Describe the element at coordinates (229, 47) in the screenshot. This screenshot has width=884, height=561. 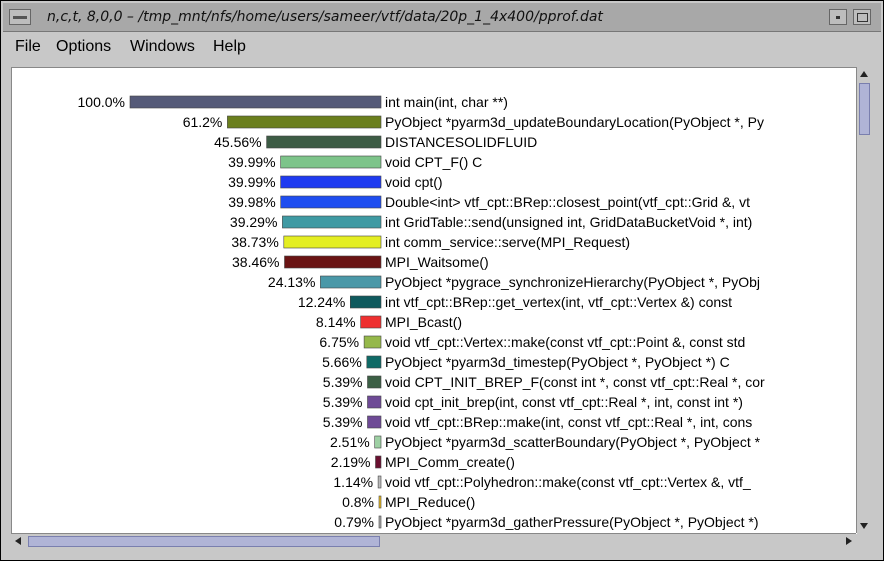
I see `menu-help: Help` at that location.